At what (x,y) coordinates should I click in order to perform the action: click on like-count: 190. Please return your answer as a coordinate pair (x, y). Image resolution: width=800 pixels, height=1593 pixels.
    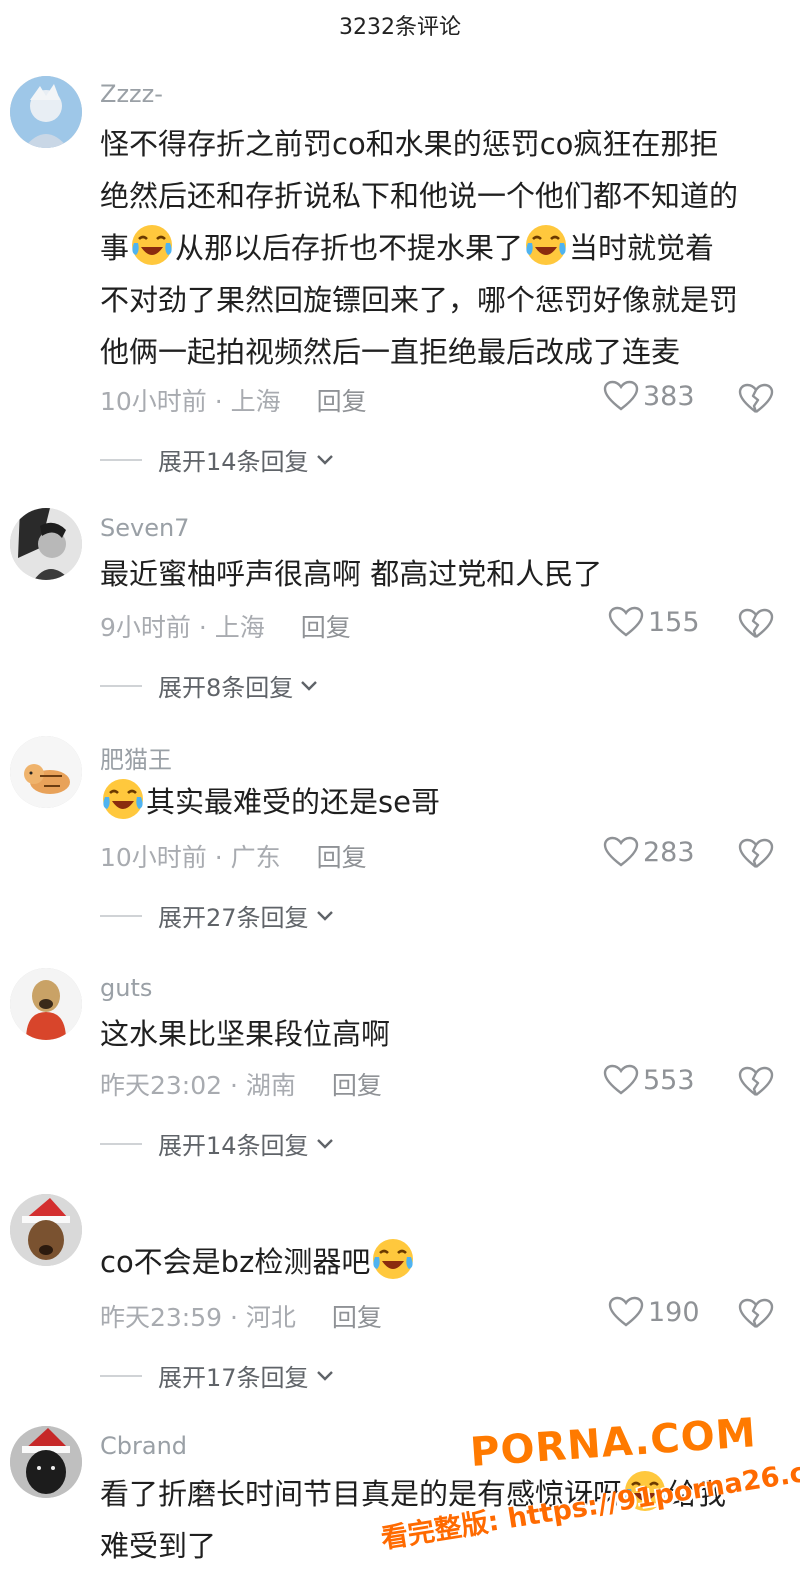
    Looking at the image, I should click on (674, 1312).